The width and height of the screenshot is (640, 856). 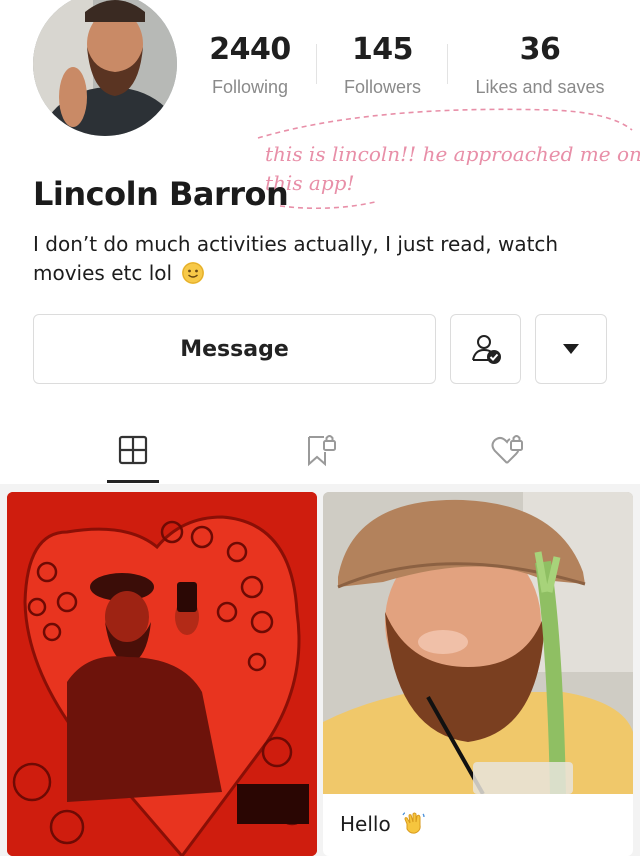 What do you see at coordinates (234, 349) in the screenshot?
I see `message-button: Message` at bounding box center [234, 349].